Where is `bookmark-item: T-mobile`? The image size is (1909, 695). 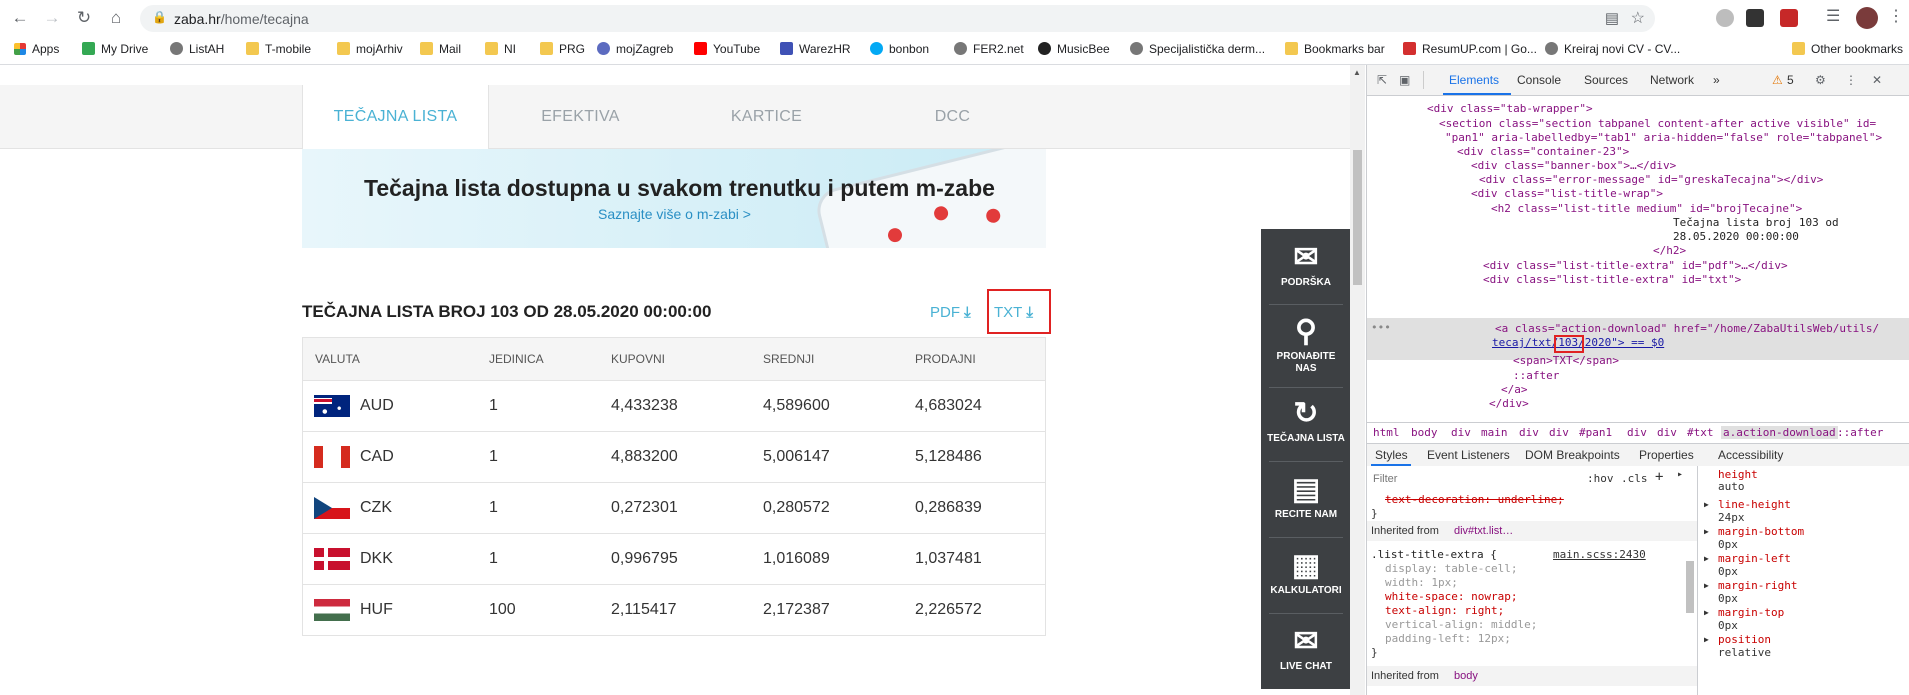 bookmark-item: T-mobile is located at coordinates (278, 49).